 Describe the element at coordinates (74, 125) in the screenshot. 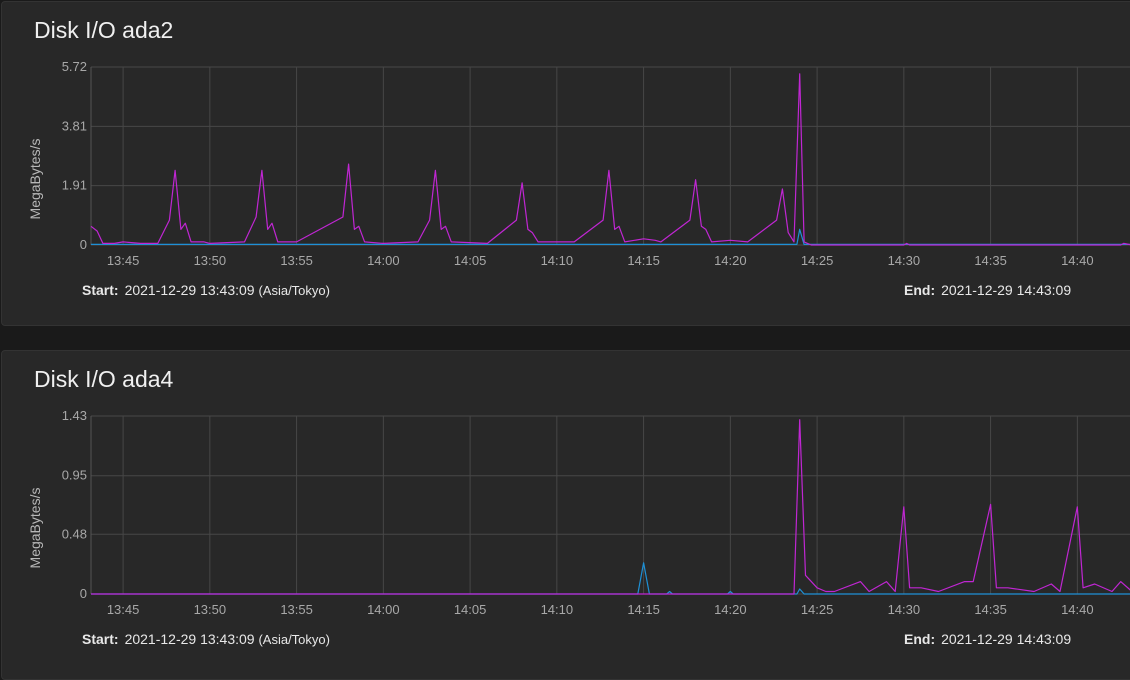

I see `y-tick-label: 3.81` at that location.